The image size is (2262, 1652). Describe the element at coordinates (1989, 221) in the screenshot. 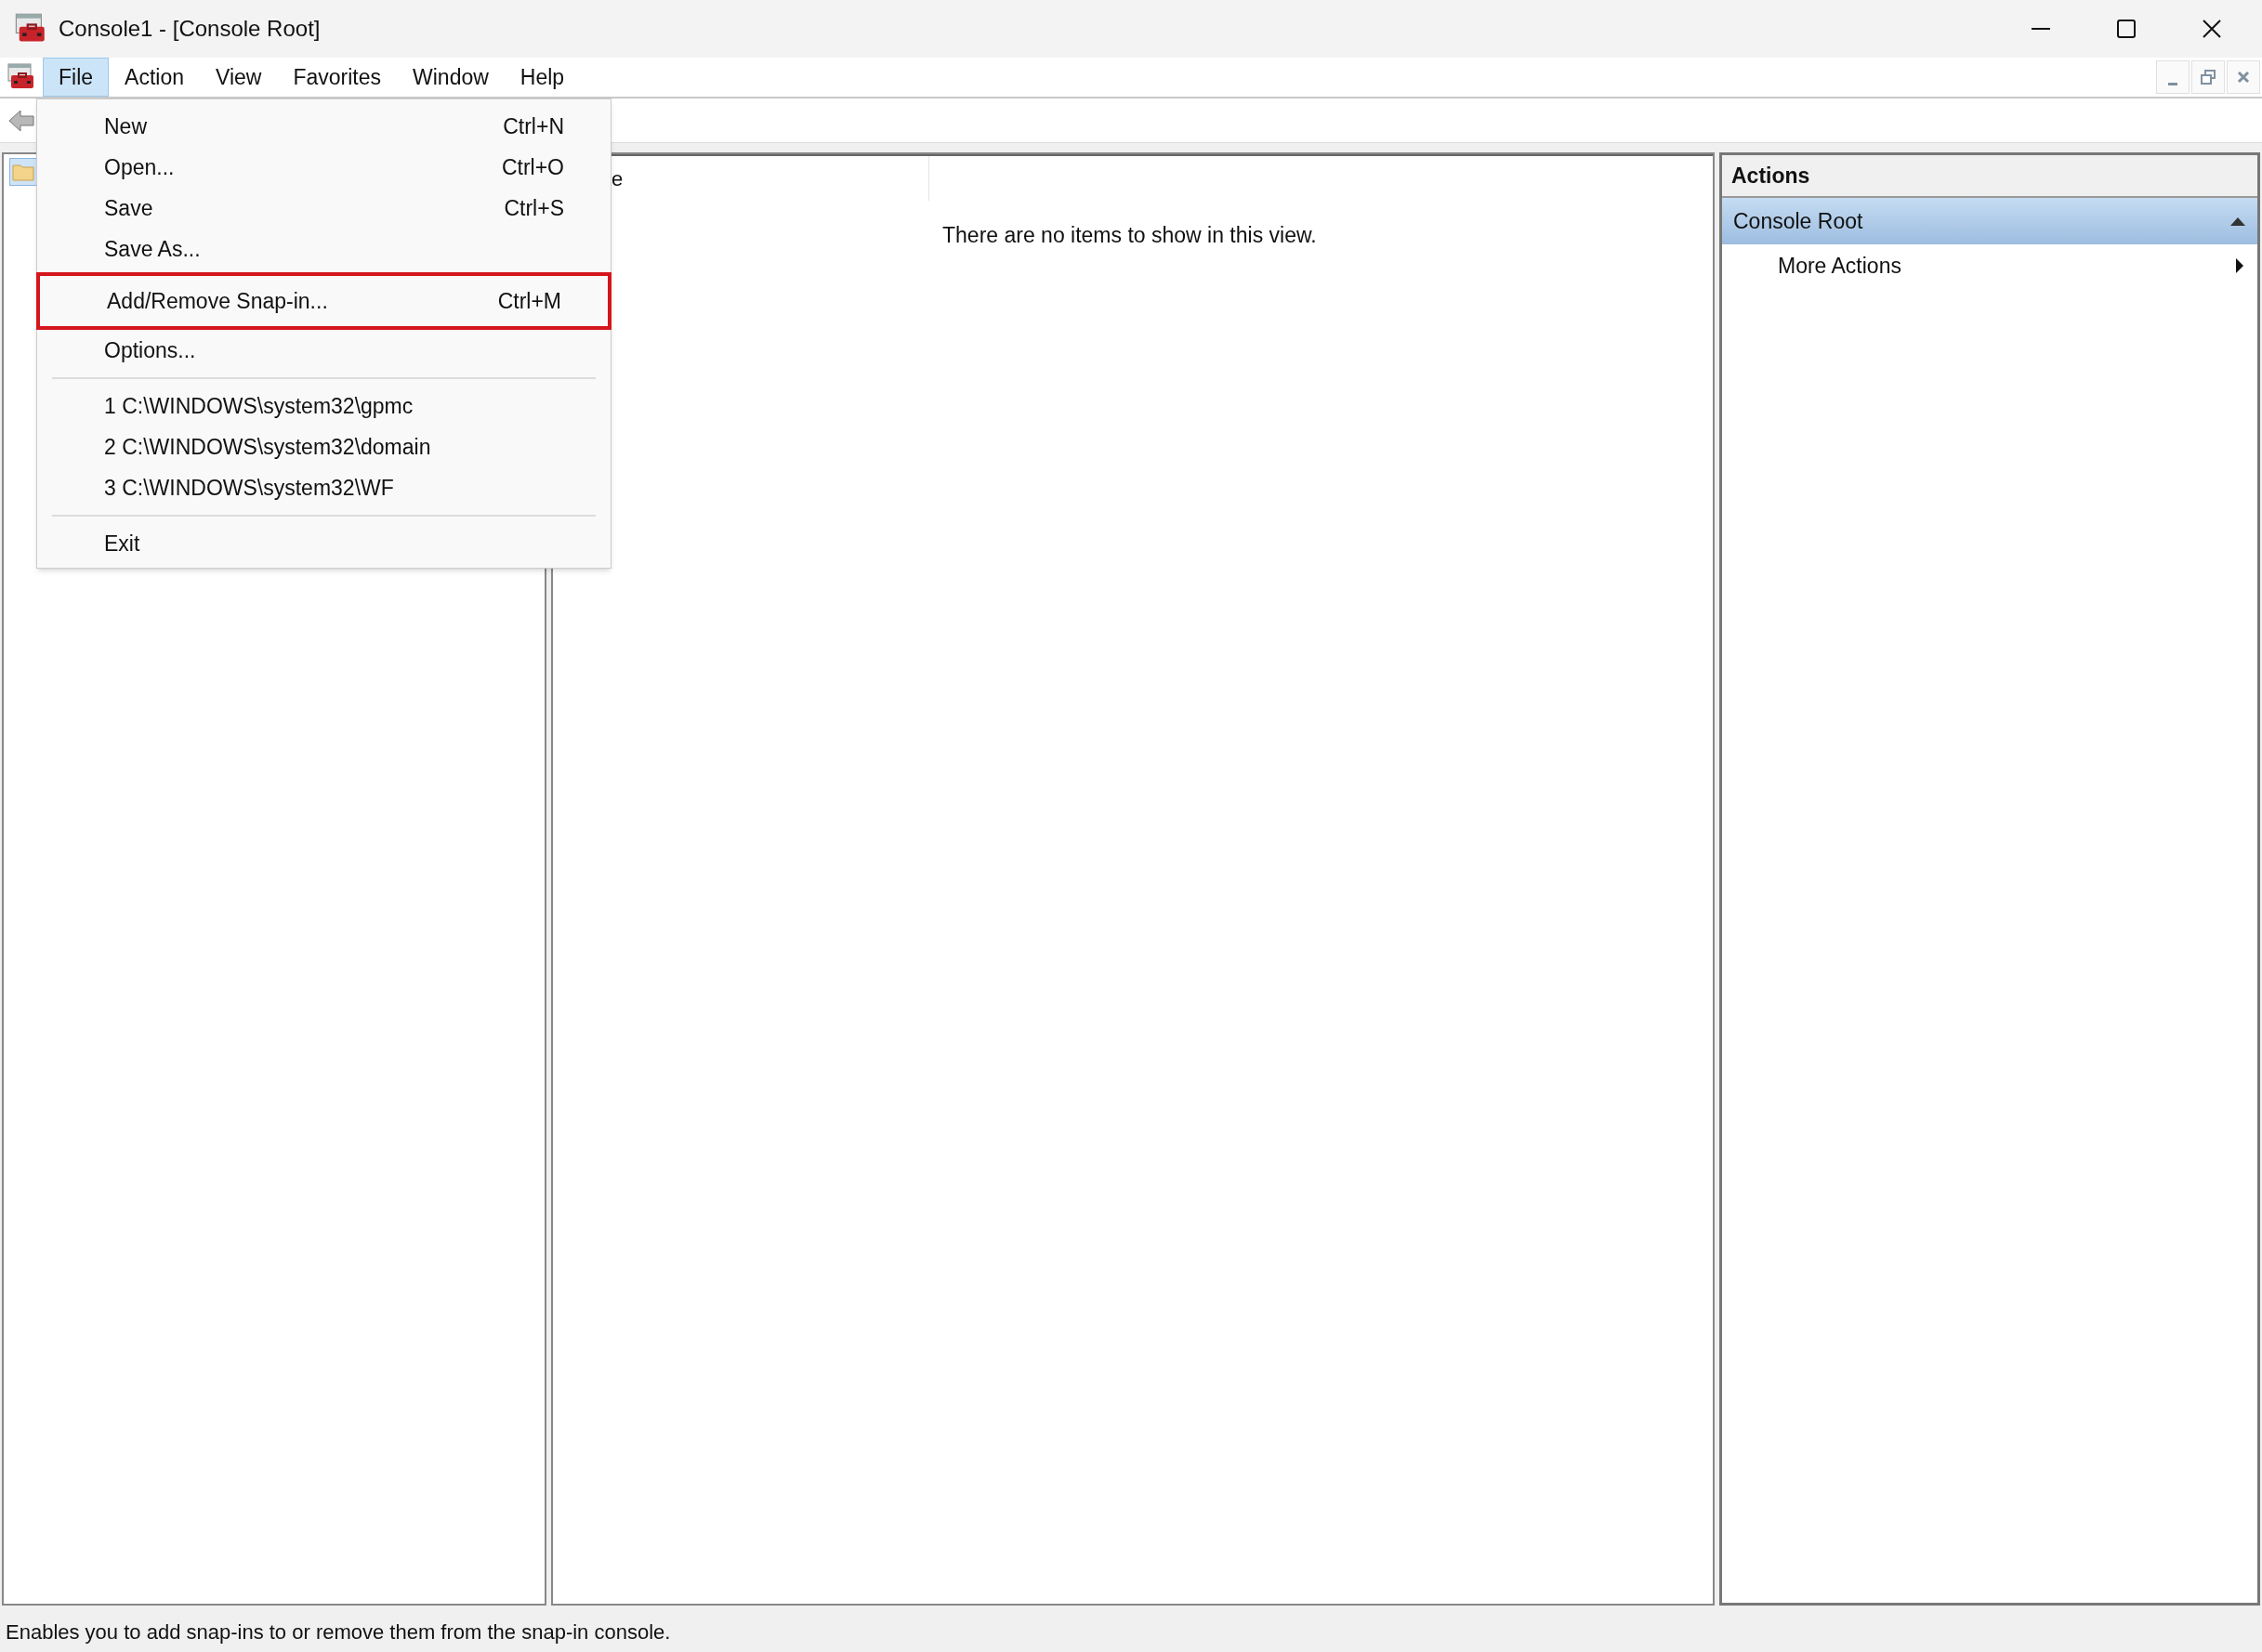

I see `actions-section-header: Console Root` at that location.